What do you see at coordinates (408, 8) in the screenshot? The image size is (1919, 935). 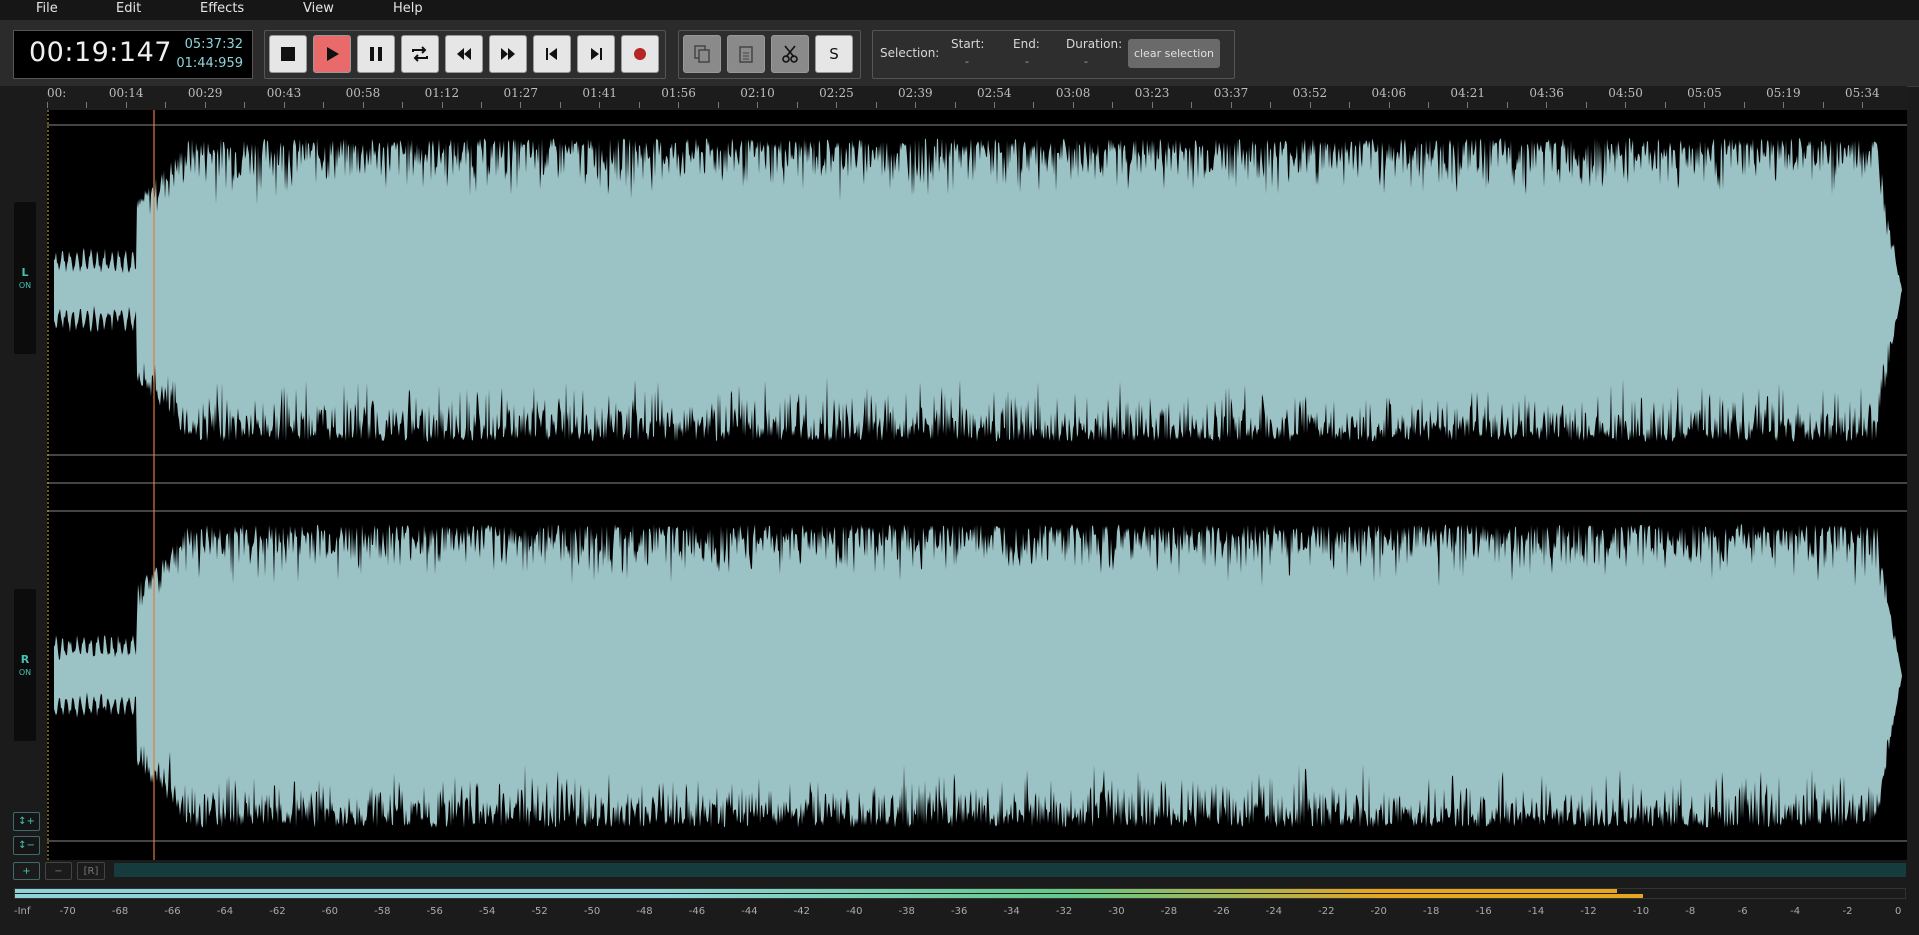 I see `menu-help: Help` at bounding box center [408, 8].